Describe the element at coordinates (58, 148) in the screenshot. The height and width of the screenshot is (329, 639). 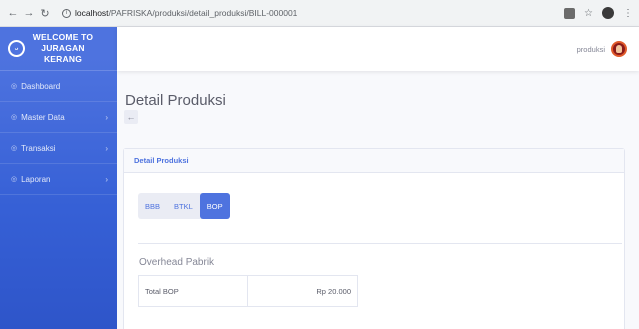
I see `sidebar-item-transaksi: ◎ Transaksi ›` at that location.